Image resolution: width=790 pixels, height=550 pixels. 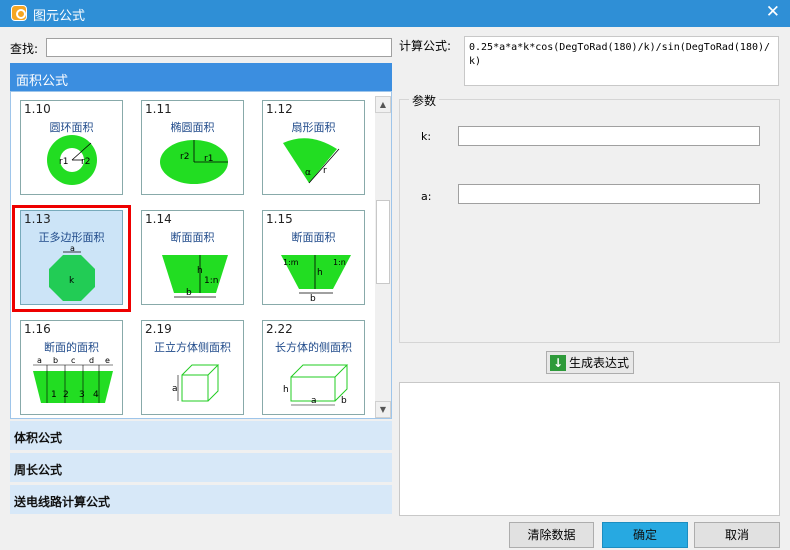 I want to click on clear-data-button: 清除数据, so click(x=551, y=535).